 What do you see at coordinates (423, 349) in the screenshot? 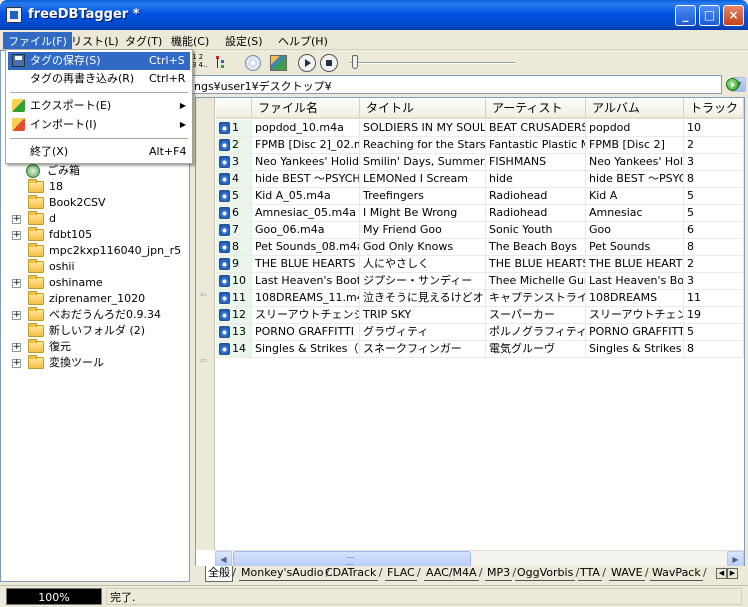
I see `cell-title: スネークフィンガー` at bounding box center [423, 349].